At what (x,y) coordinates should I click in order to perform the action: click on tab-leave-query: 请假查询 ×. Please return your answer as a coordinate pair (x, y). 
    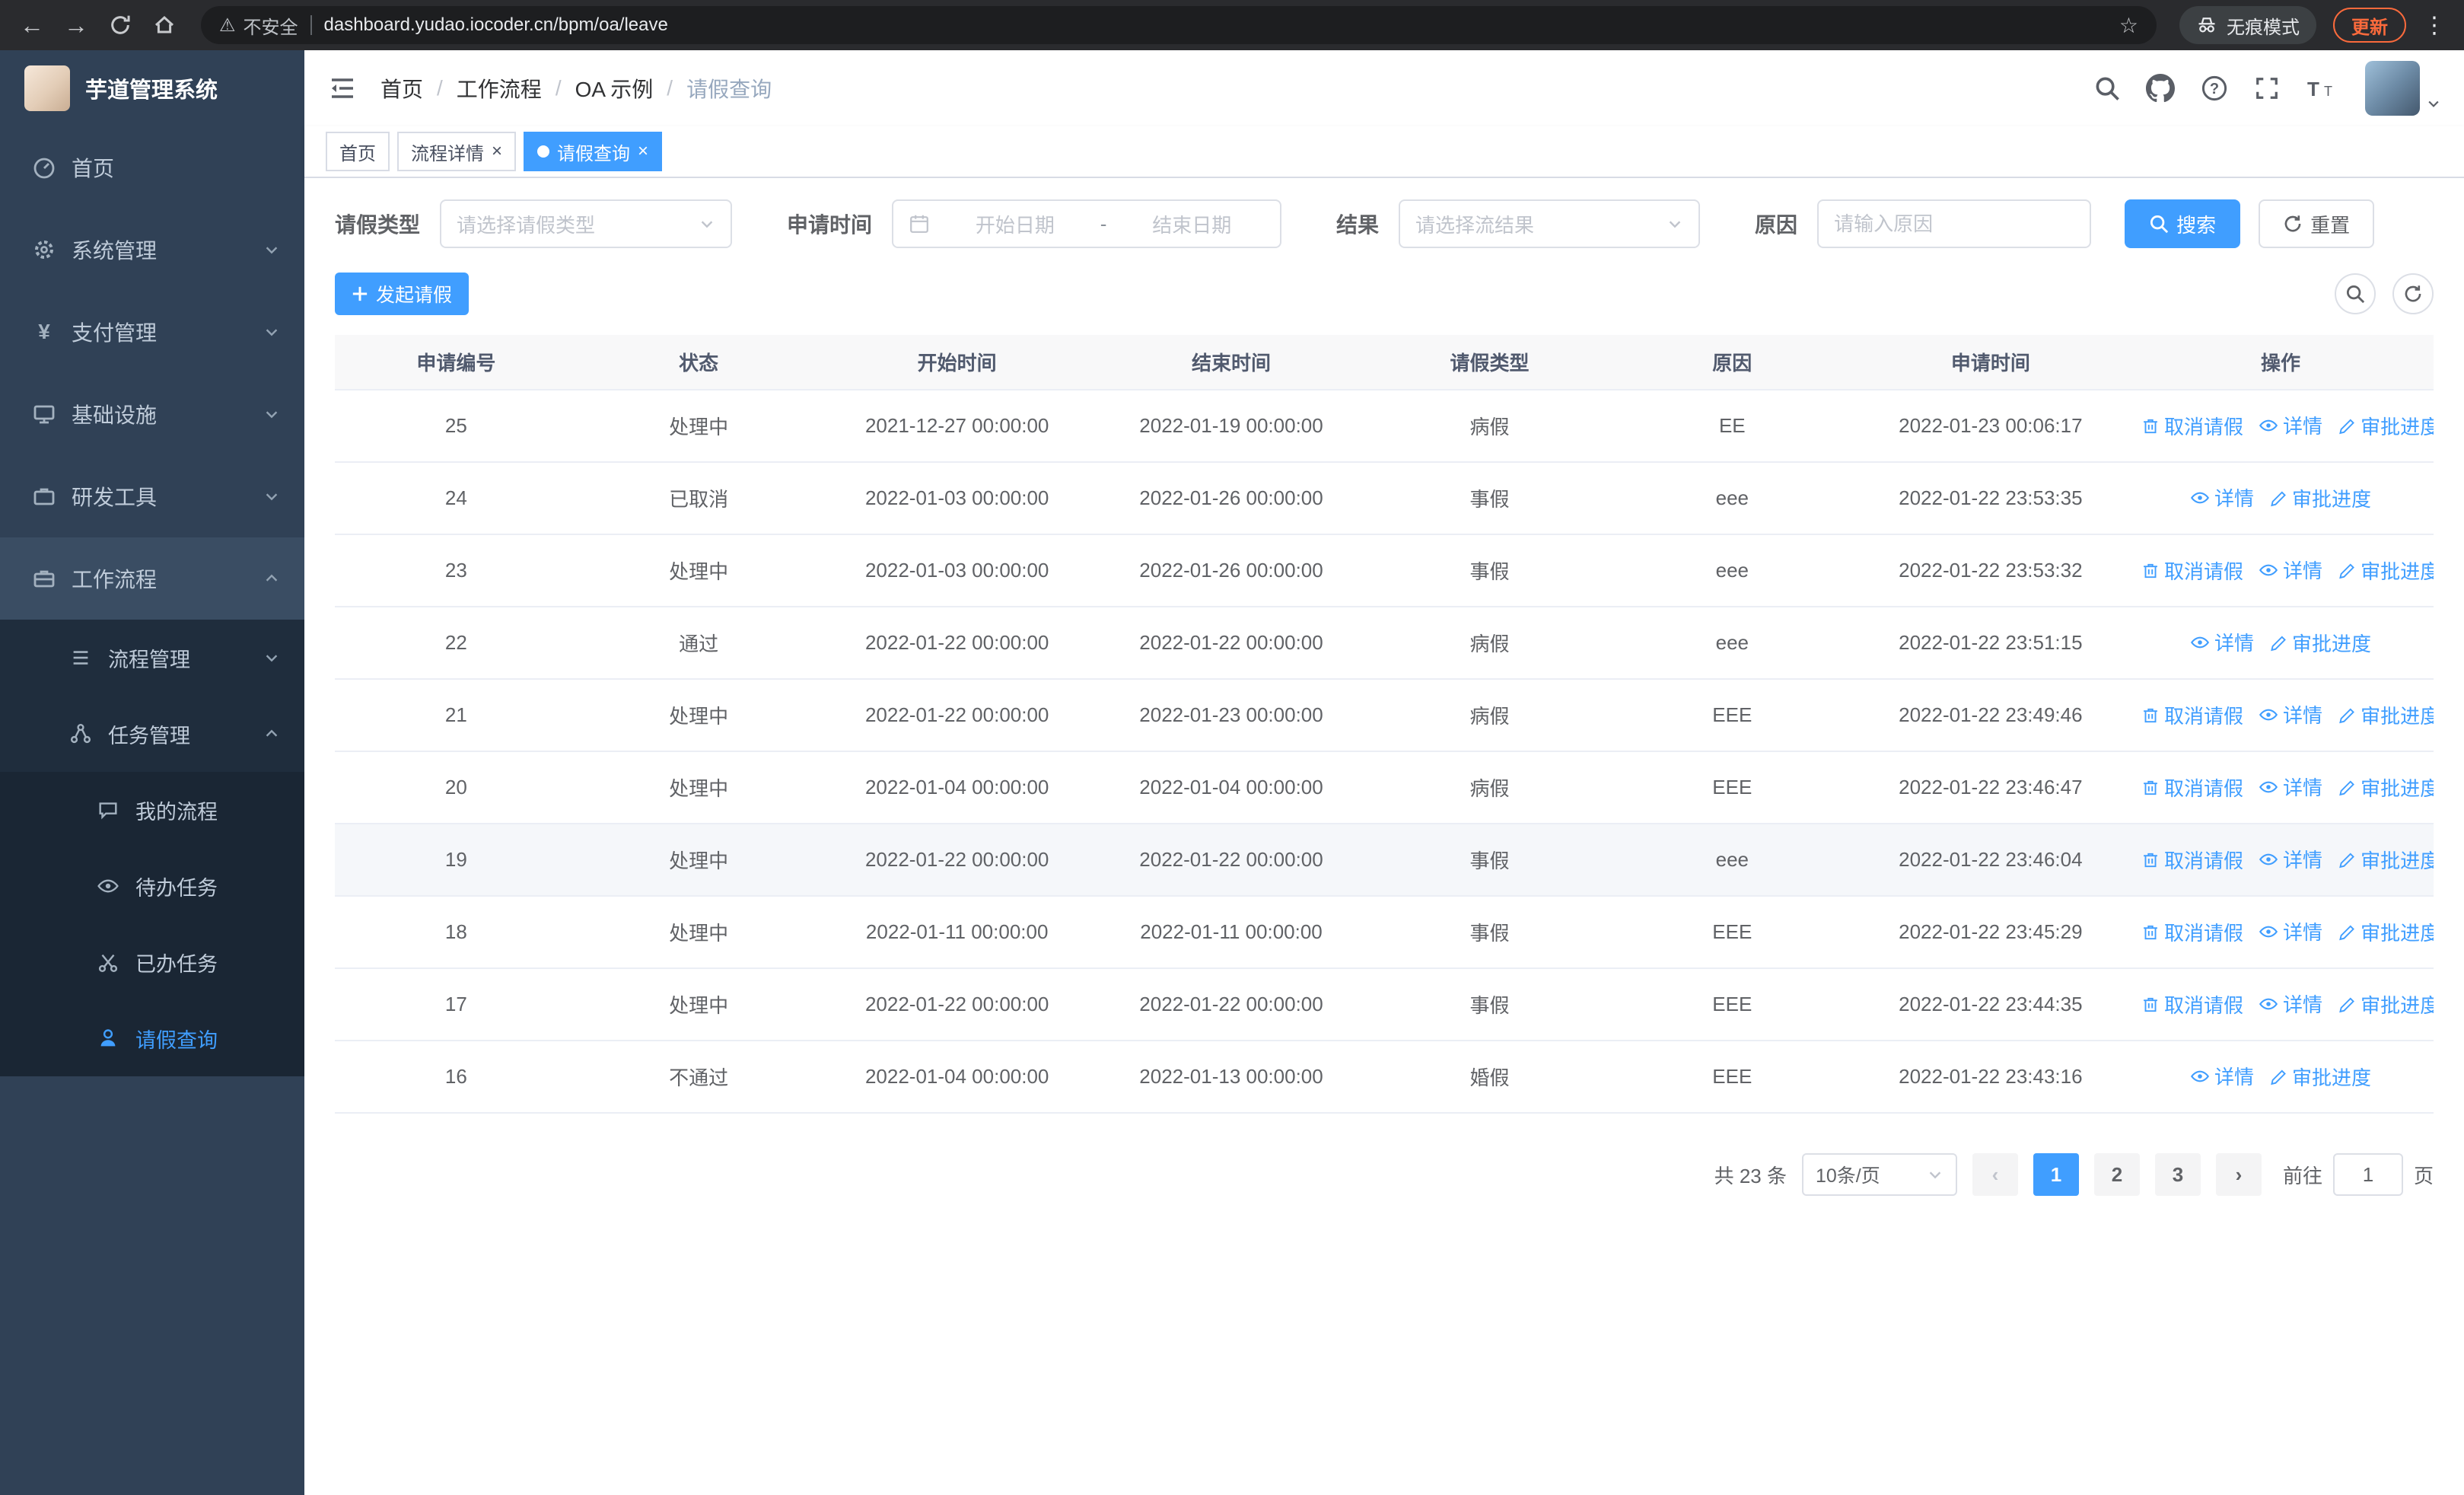
    Looking at the image, I should click on (593, 151).